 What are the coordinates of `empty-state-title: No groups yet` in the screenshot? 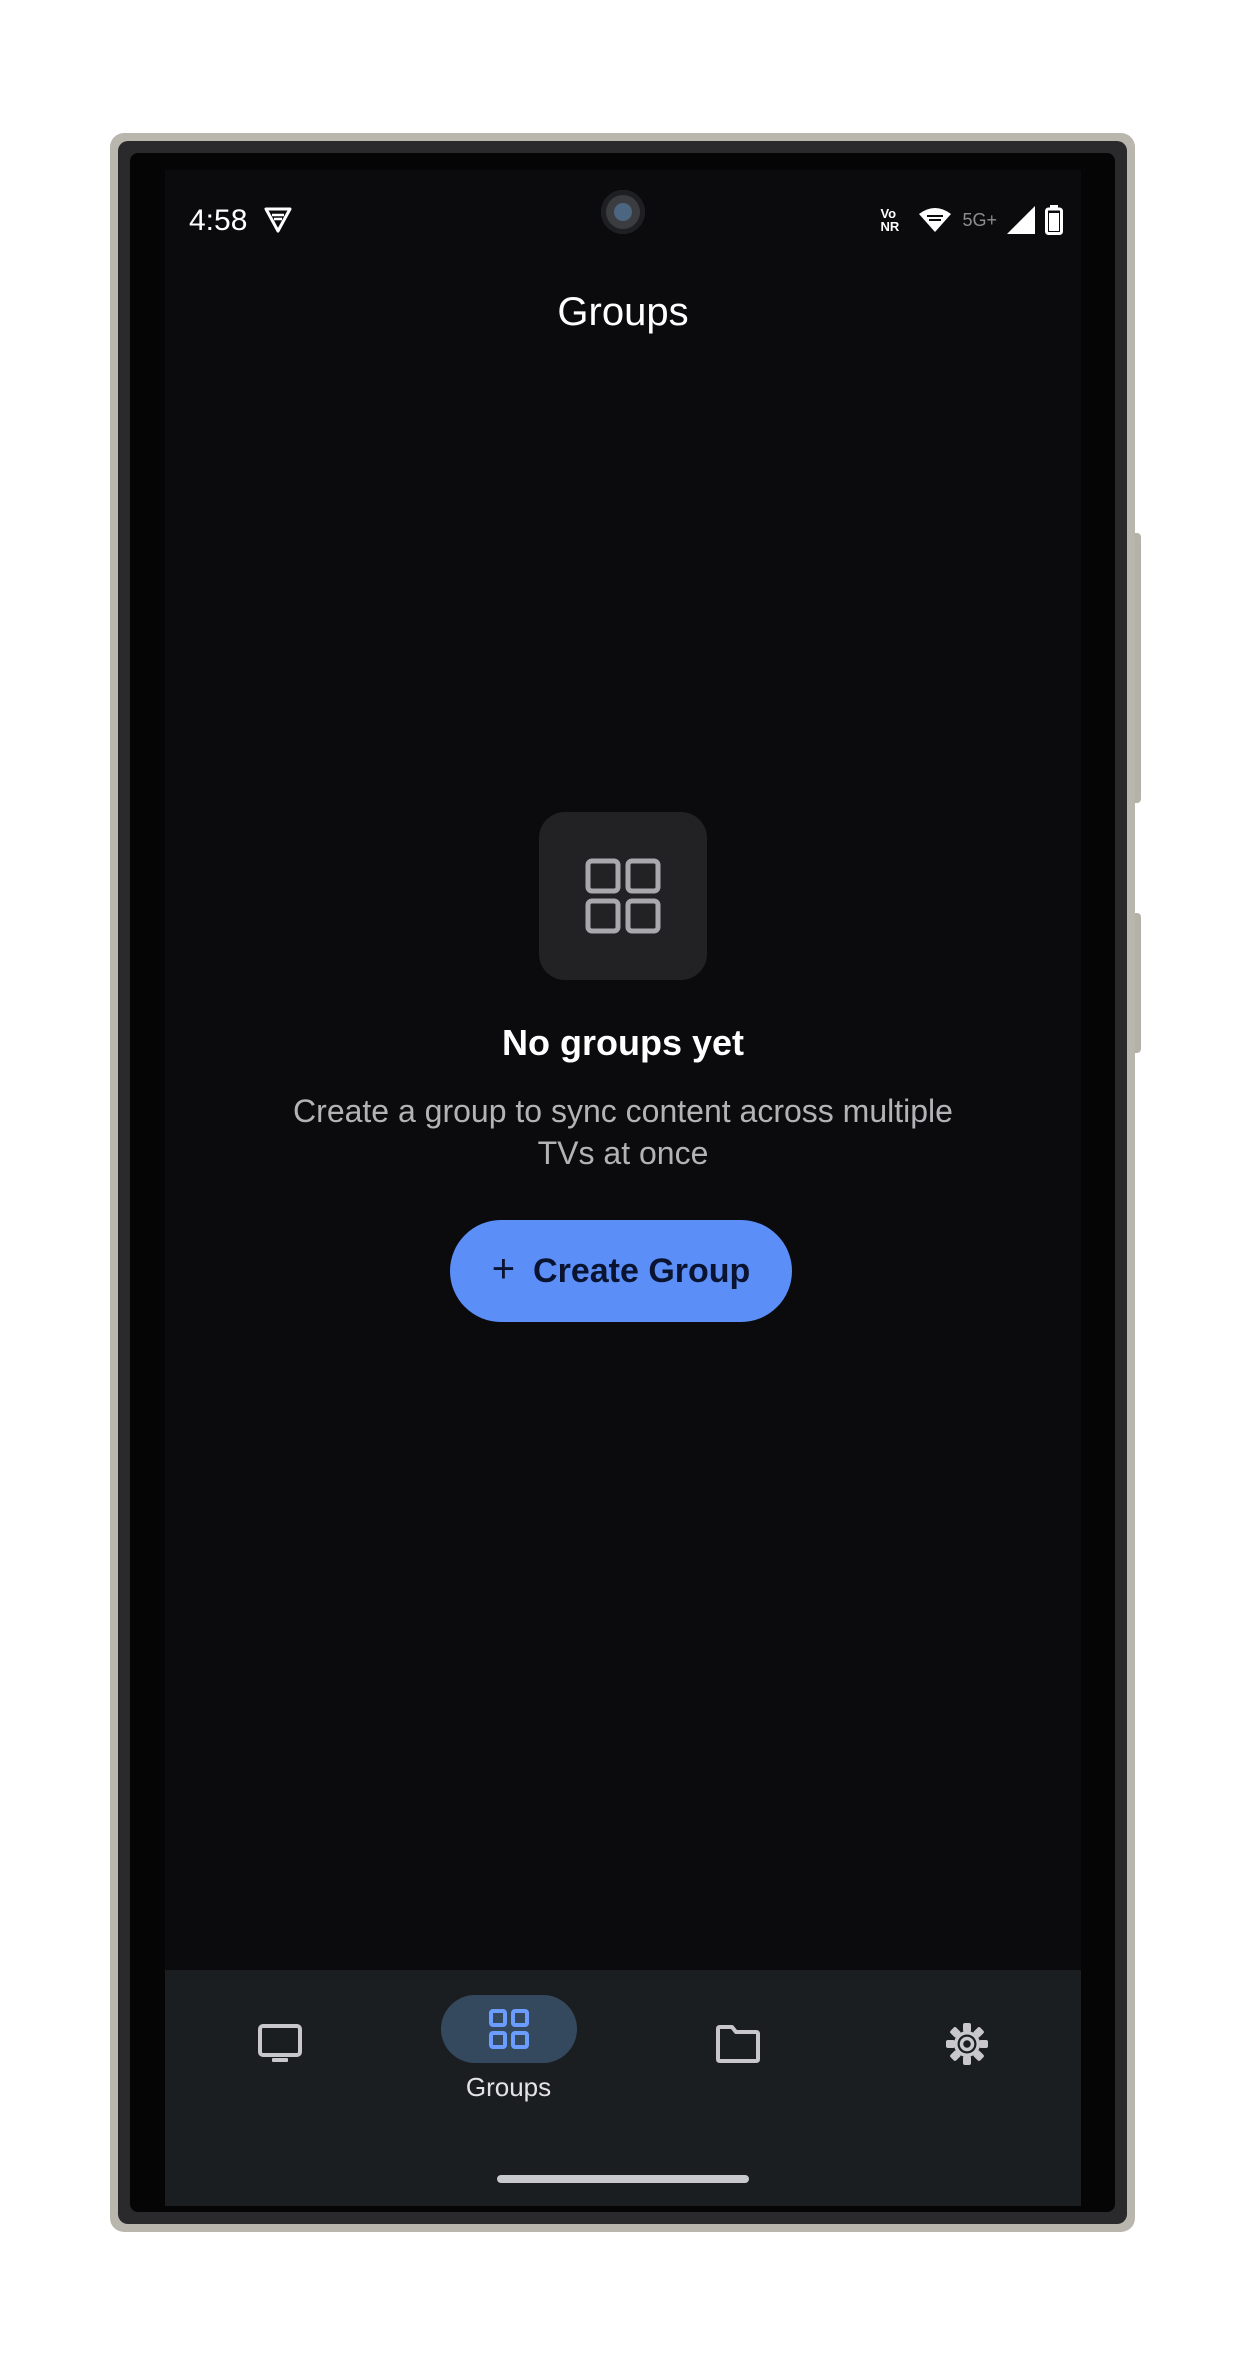 It's located at (622, 1042).